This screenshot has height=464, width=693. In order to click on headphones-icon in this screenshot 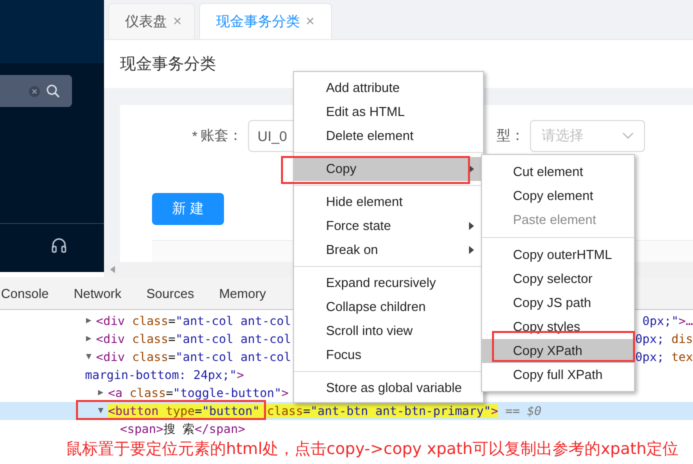, I will do `click(59, 245)`.